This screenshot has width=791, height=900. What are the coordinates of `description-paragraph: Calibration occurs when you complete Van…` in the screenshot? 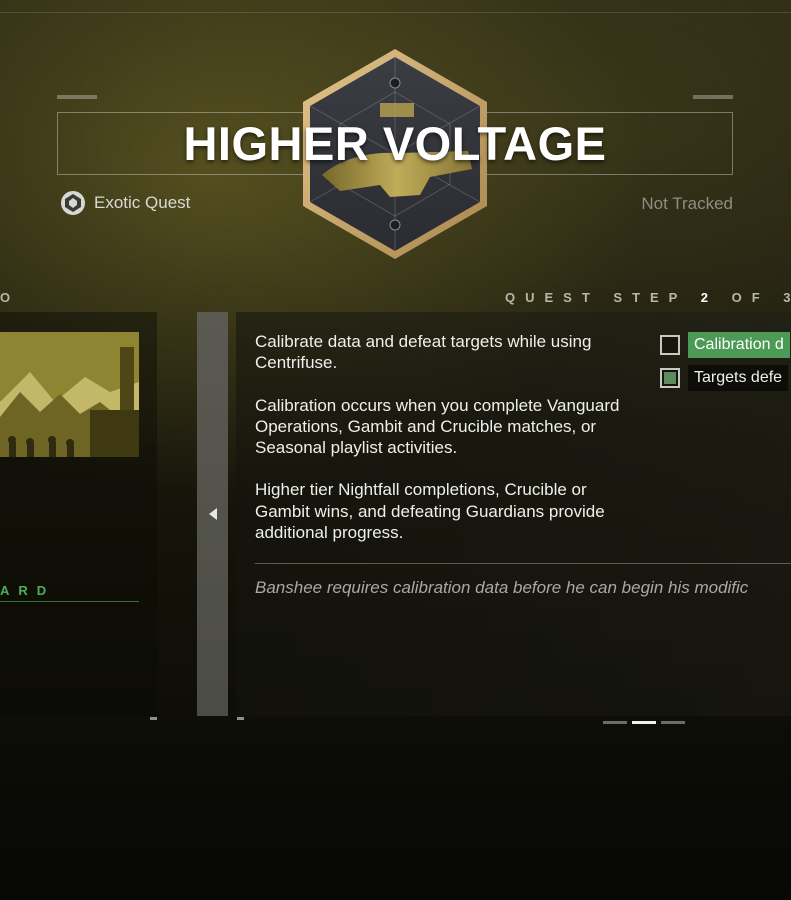 It's located at (437, 426).